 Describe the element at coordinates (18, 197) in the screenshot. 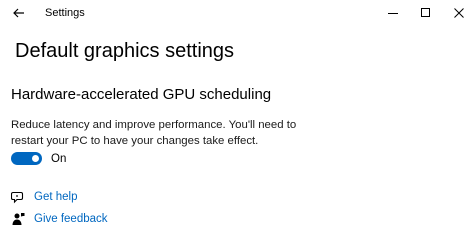

I see `help-chat-icon` at that location.